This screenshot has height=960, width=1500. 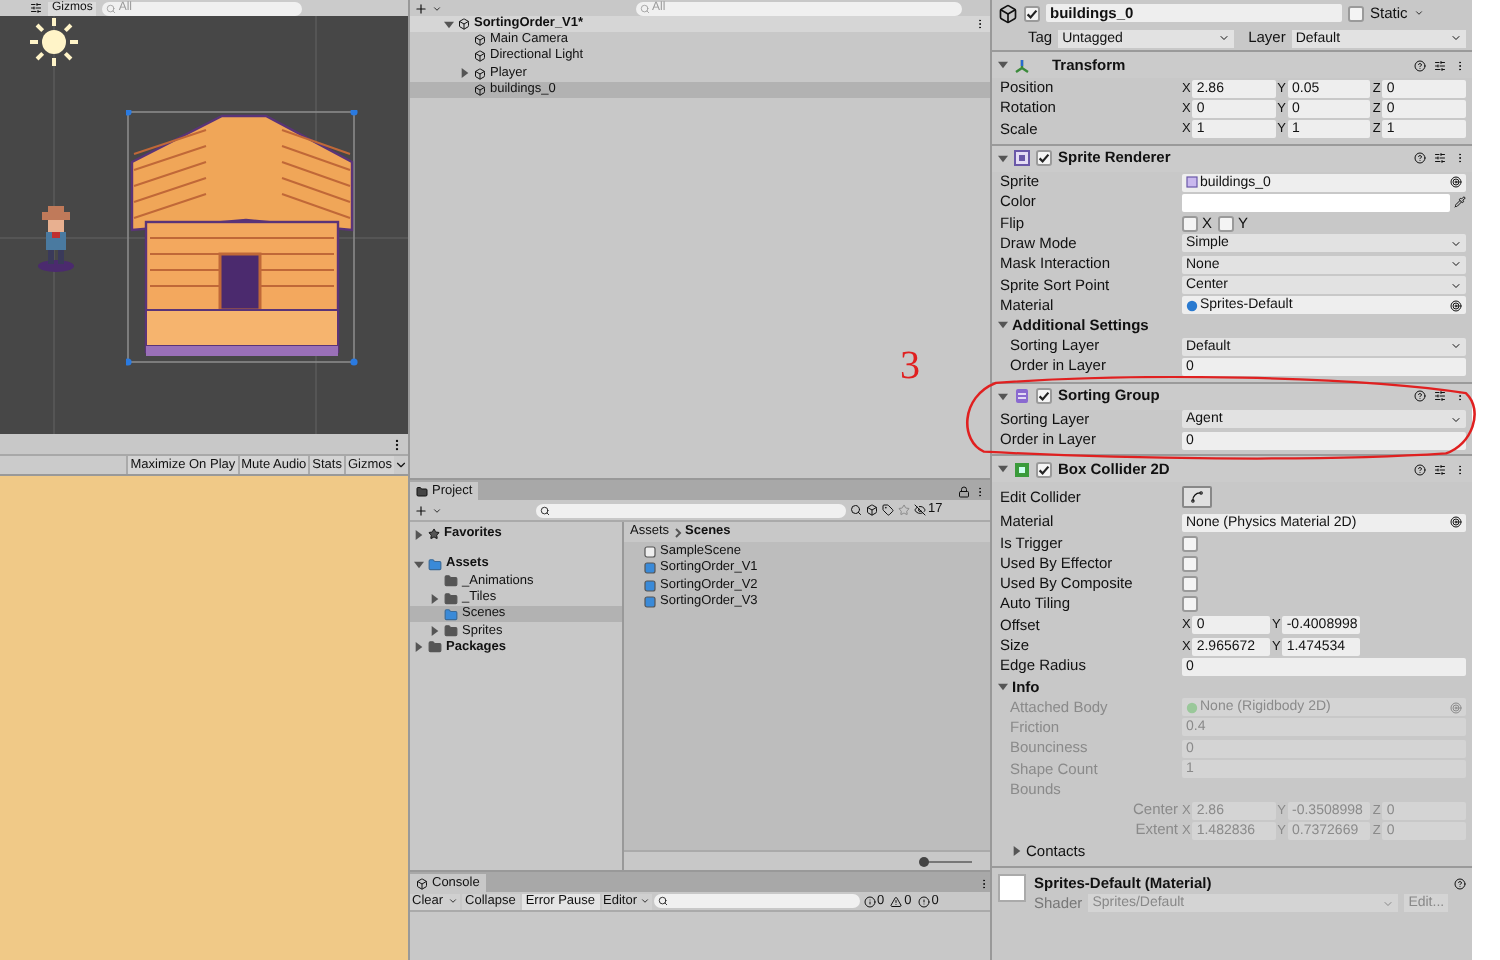 What do you see at coordinates (924, 861) in the screenshot?
I see `zoom-slider-thumb` at bounding box center [924, 861].